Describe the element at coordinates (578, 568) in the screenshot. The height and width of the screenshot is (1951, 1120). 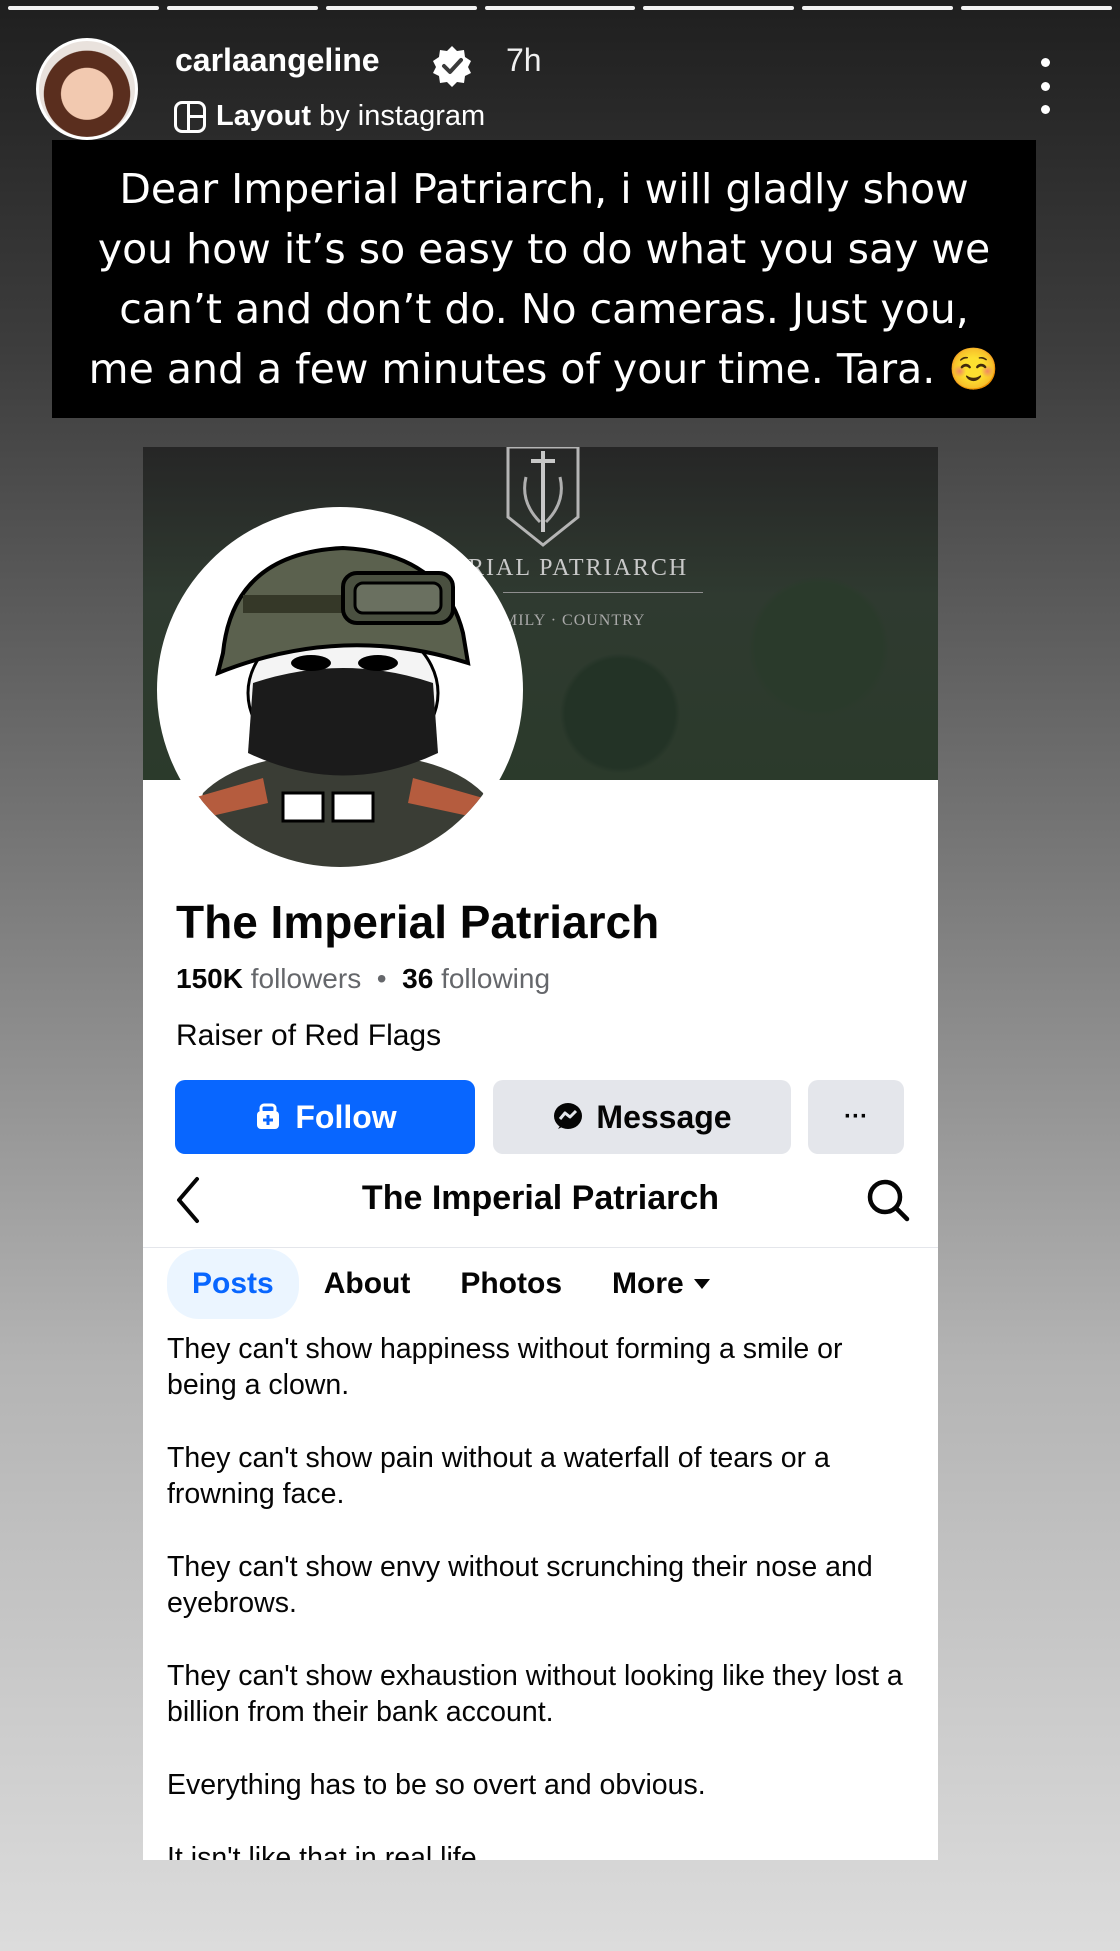
I see `cover-title: RIAL PATRIARCH` at that location.